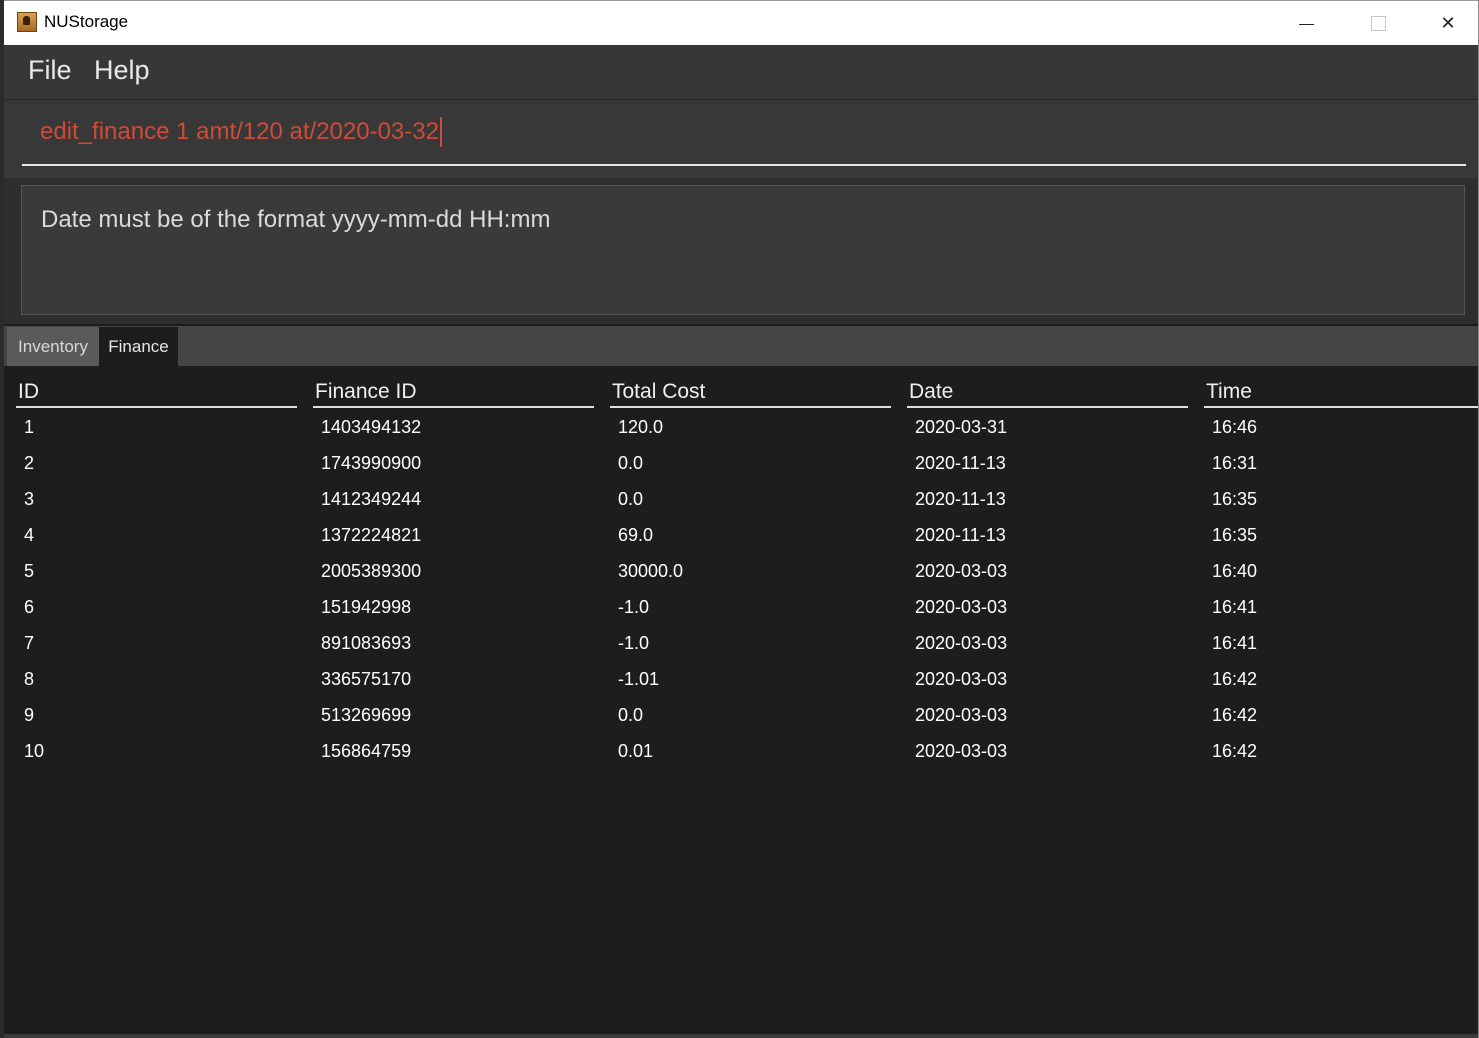 The image size is (1479, 1038). What do you see at coordinates (741, 573) in the screenshot?
I see `table-row: 5 2005389300 30000.0 2020-03-03 16:40` at bounding box center [741, 573].